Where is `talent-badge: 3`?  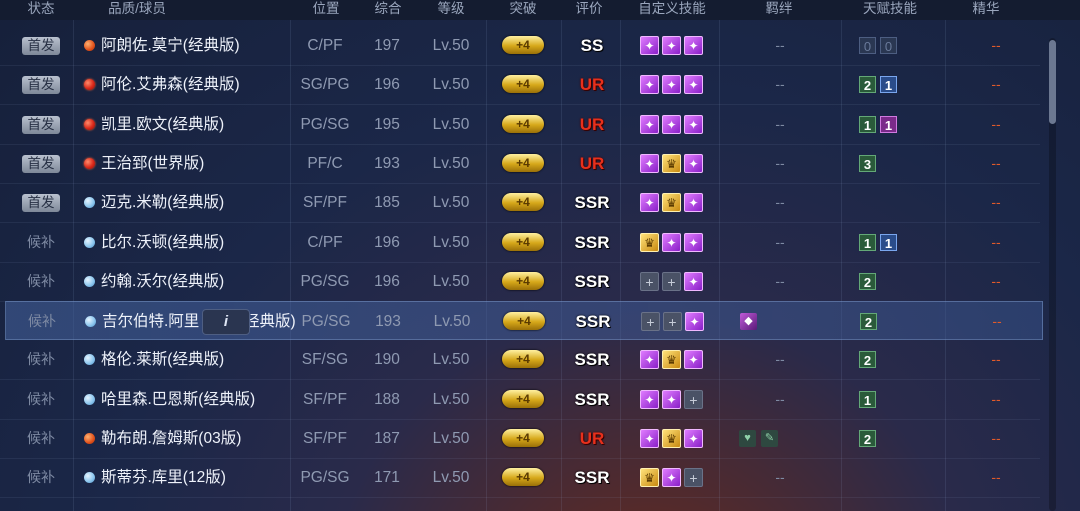
talent-badge: 3 is located at coordinates (867, 163).